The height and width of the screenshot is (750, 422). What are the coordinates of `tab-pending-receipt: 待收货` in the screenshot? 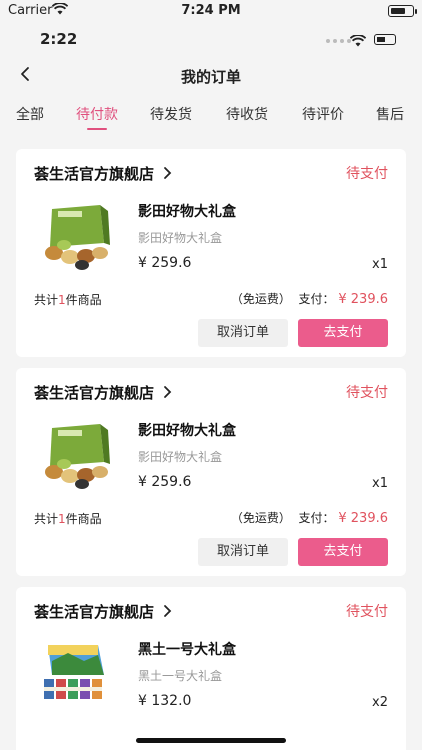 It's located at (247, 114).